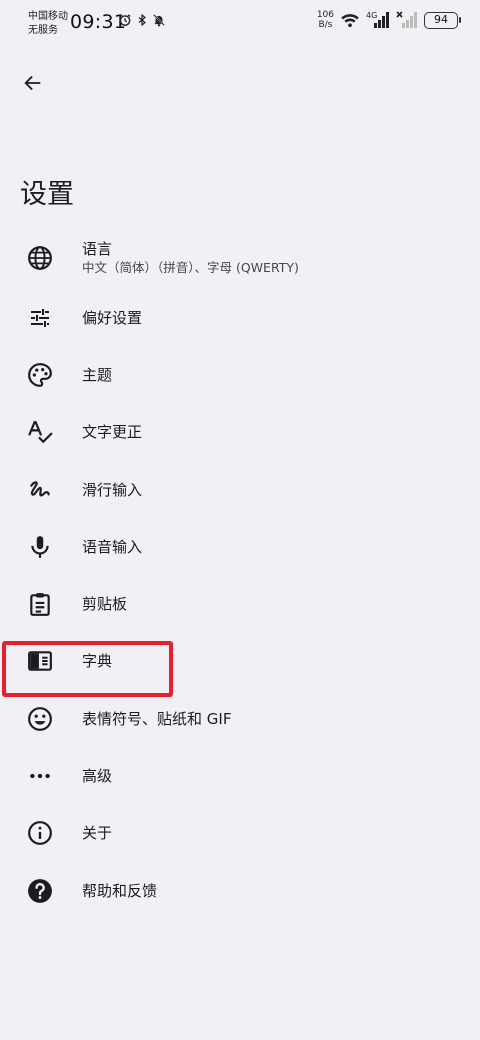  I want to click on mic-icon, so click(40, 547).